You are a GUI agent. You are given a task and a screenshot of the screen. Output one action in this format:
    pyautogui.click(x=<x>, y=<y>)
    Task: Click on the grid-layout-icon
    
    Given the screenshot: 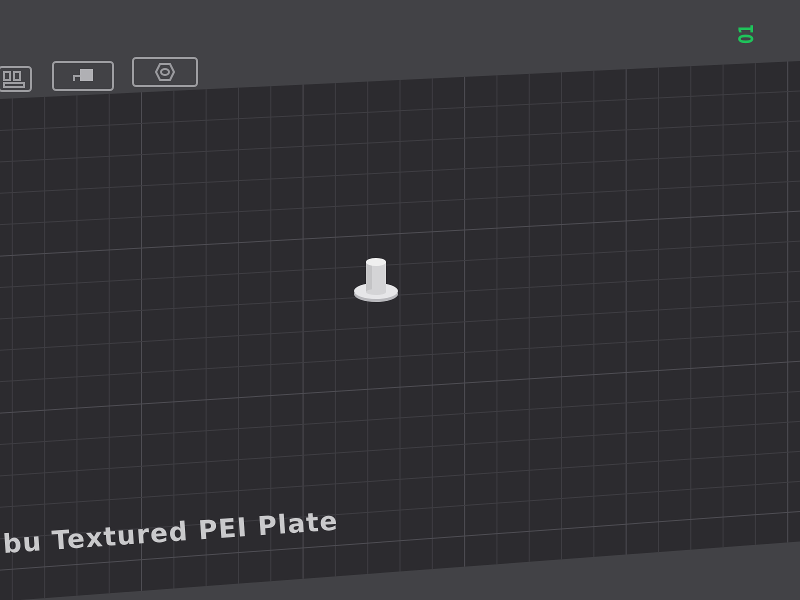 What is the action you would take?
    pyautogui.click(x=17, y=79)
    